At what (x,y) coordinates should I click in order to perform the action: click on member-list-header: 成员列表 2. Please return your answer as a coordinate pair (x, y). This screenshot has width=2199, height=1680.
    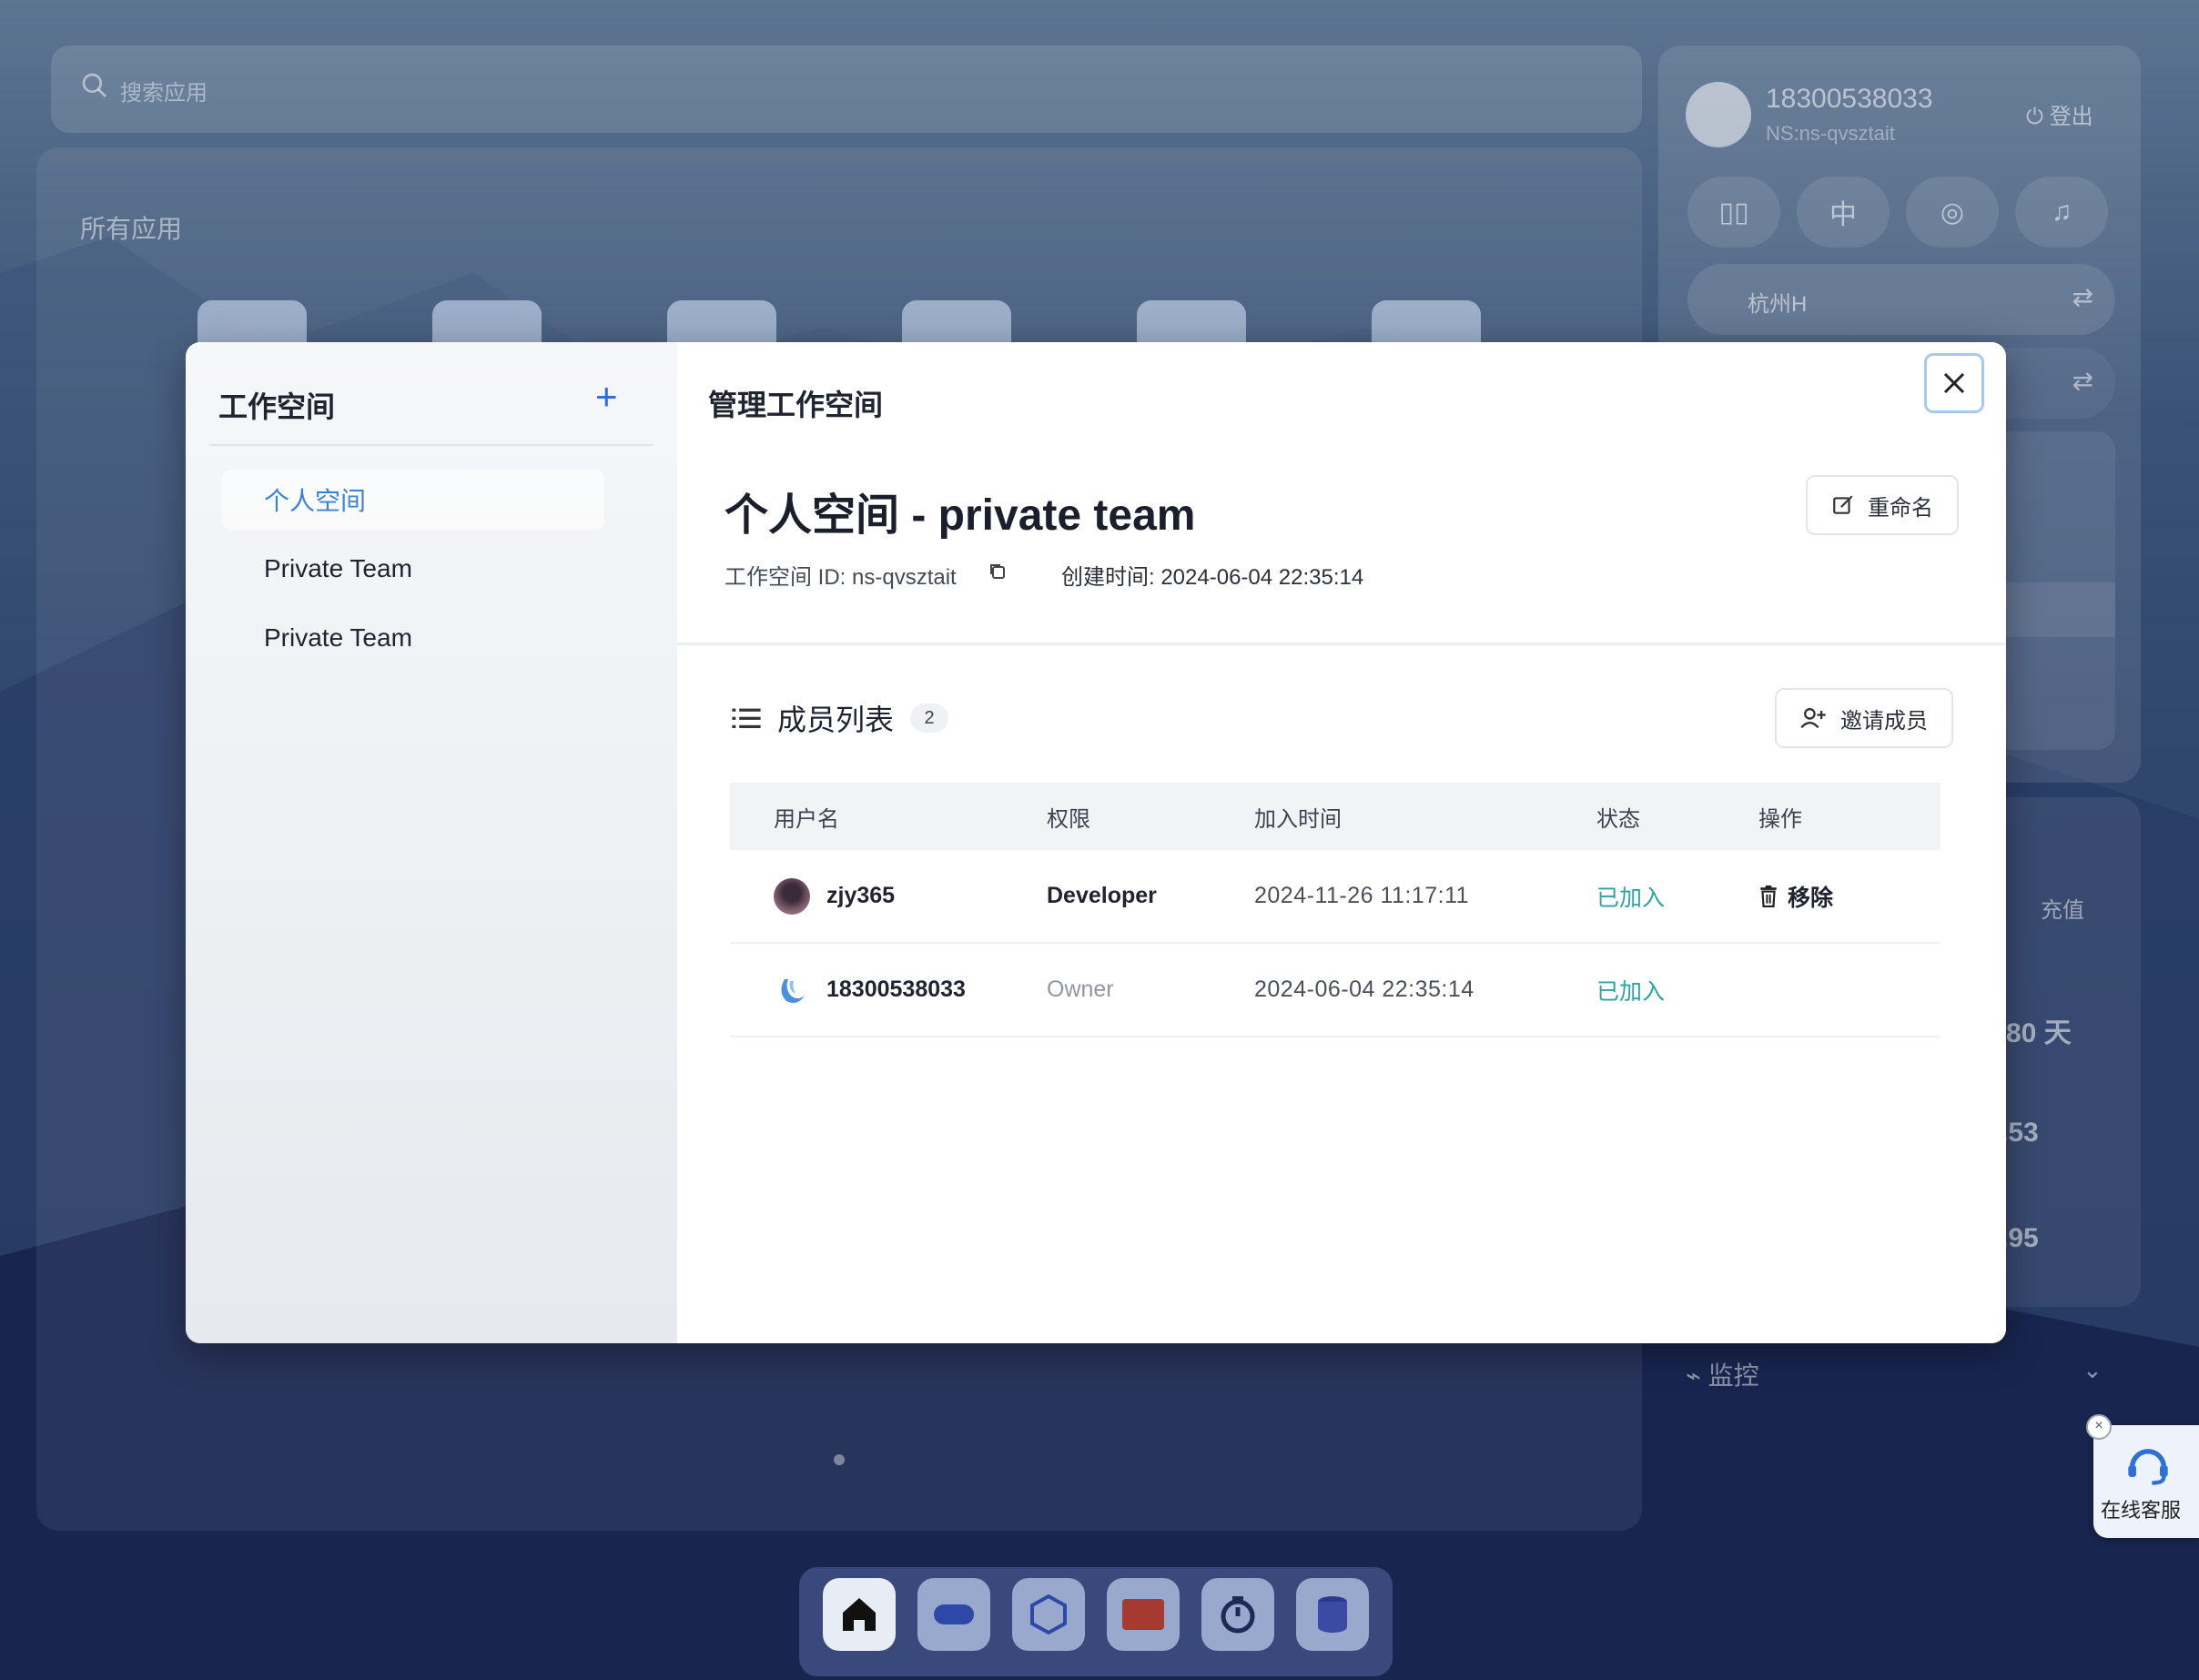
    Looking at the image, I should click on (840, 718).